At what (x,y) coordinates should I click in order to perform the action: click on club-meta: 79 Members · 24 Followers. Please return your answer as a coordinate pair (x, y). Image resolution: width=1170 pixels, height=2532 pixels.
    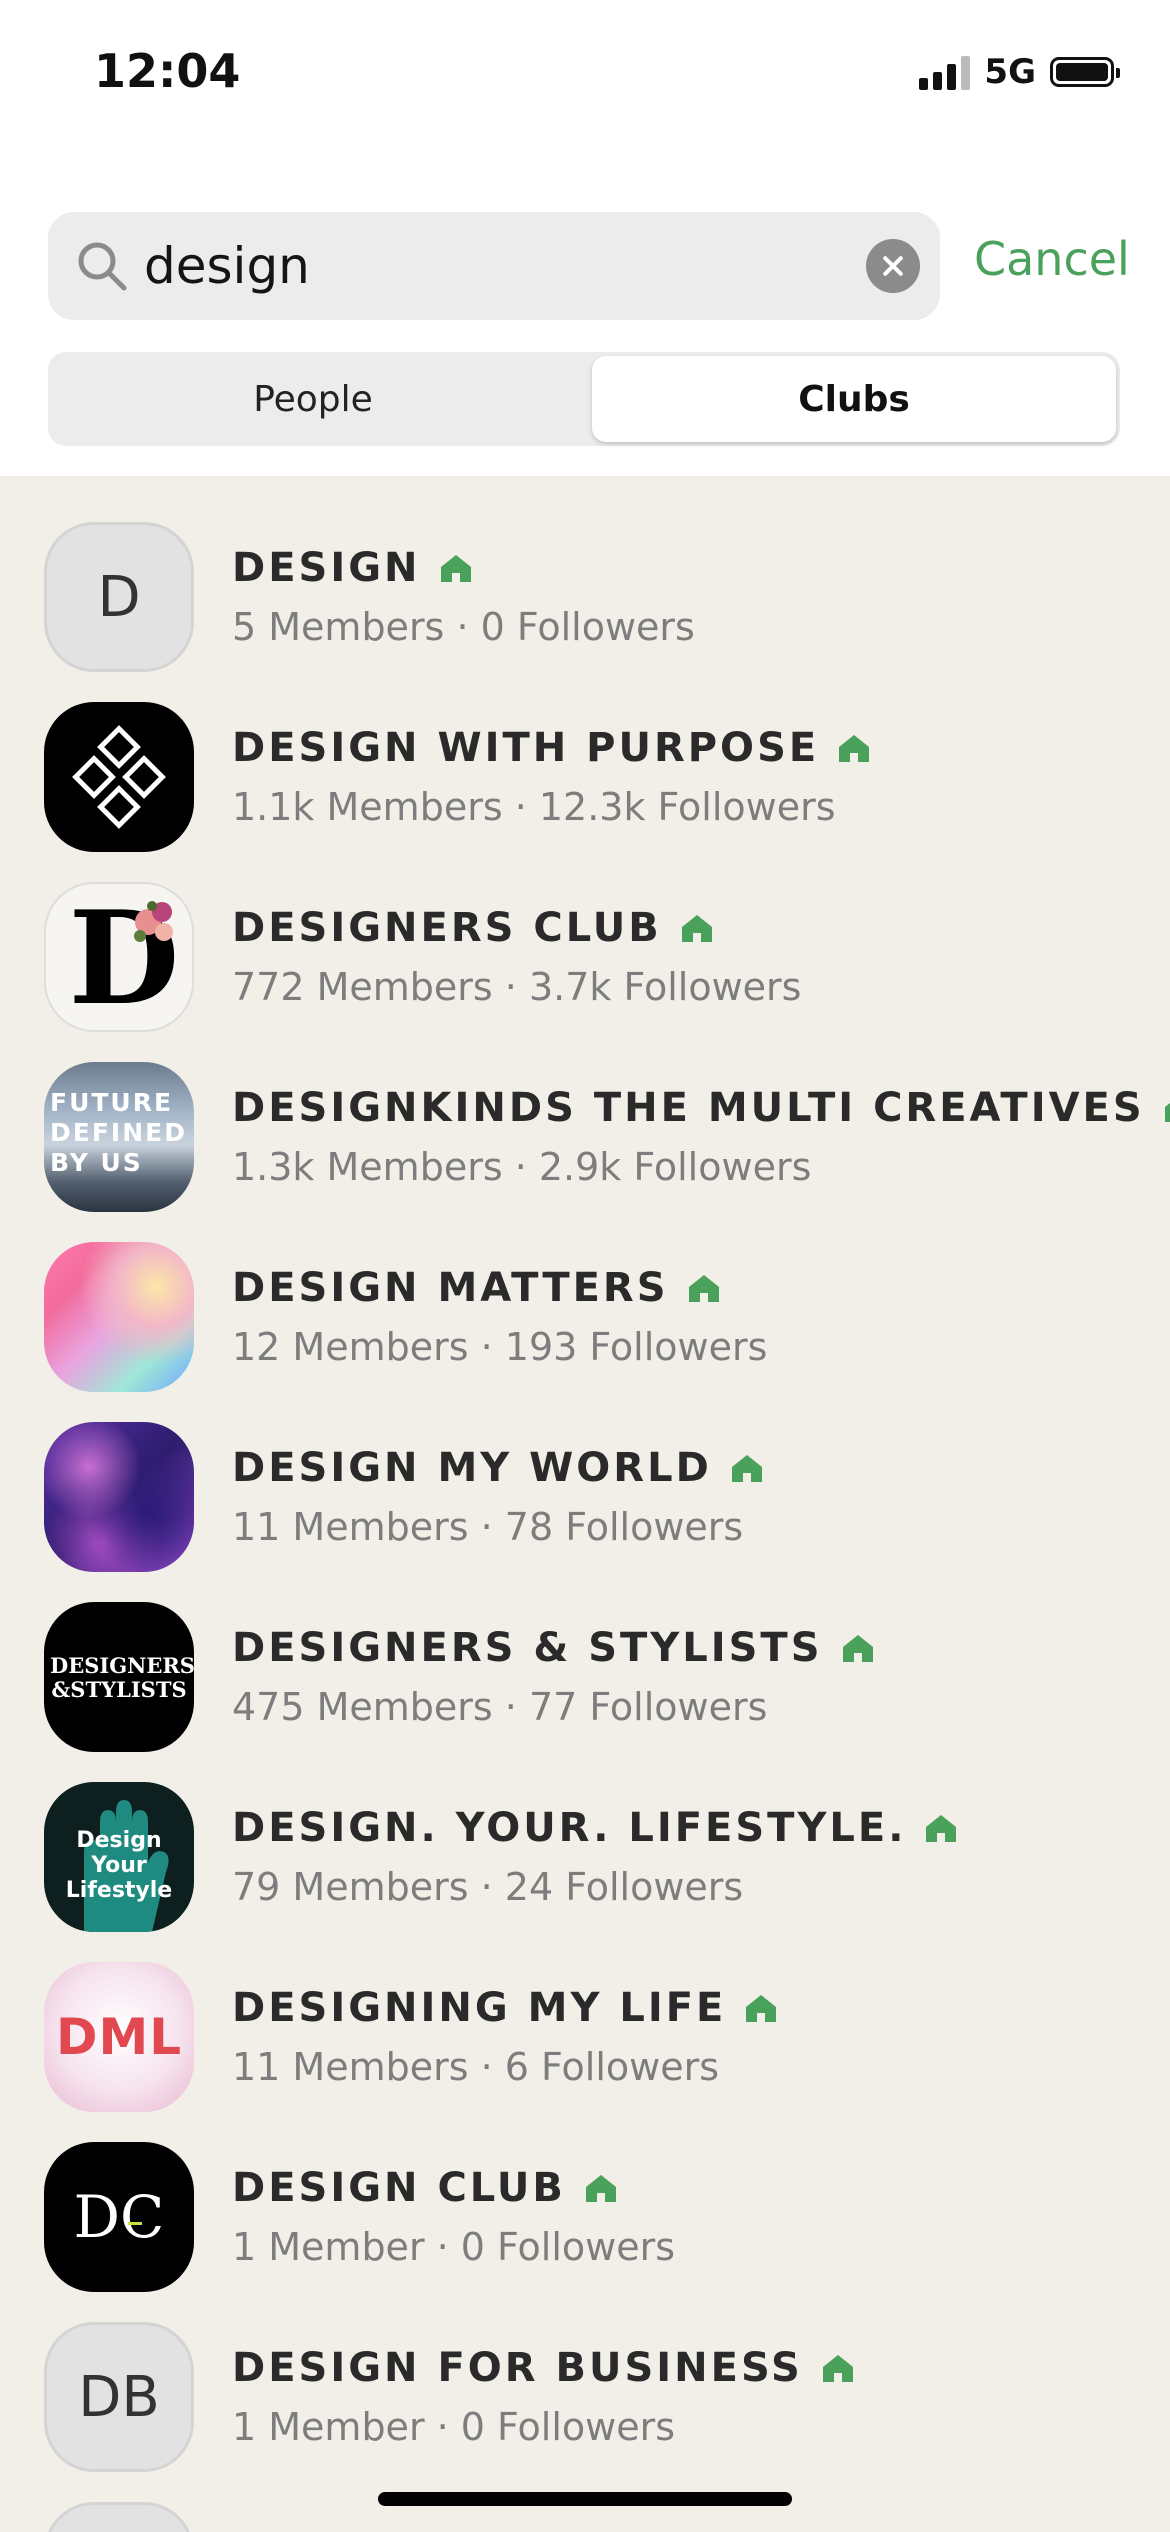
    Looking at the image, I should click on (488, 1887).